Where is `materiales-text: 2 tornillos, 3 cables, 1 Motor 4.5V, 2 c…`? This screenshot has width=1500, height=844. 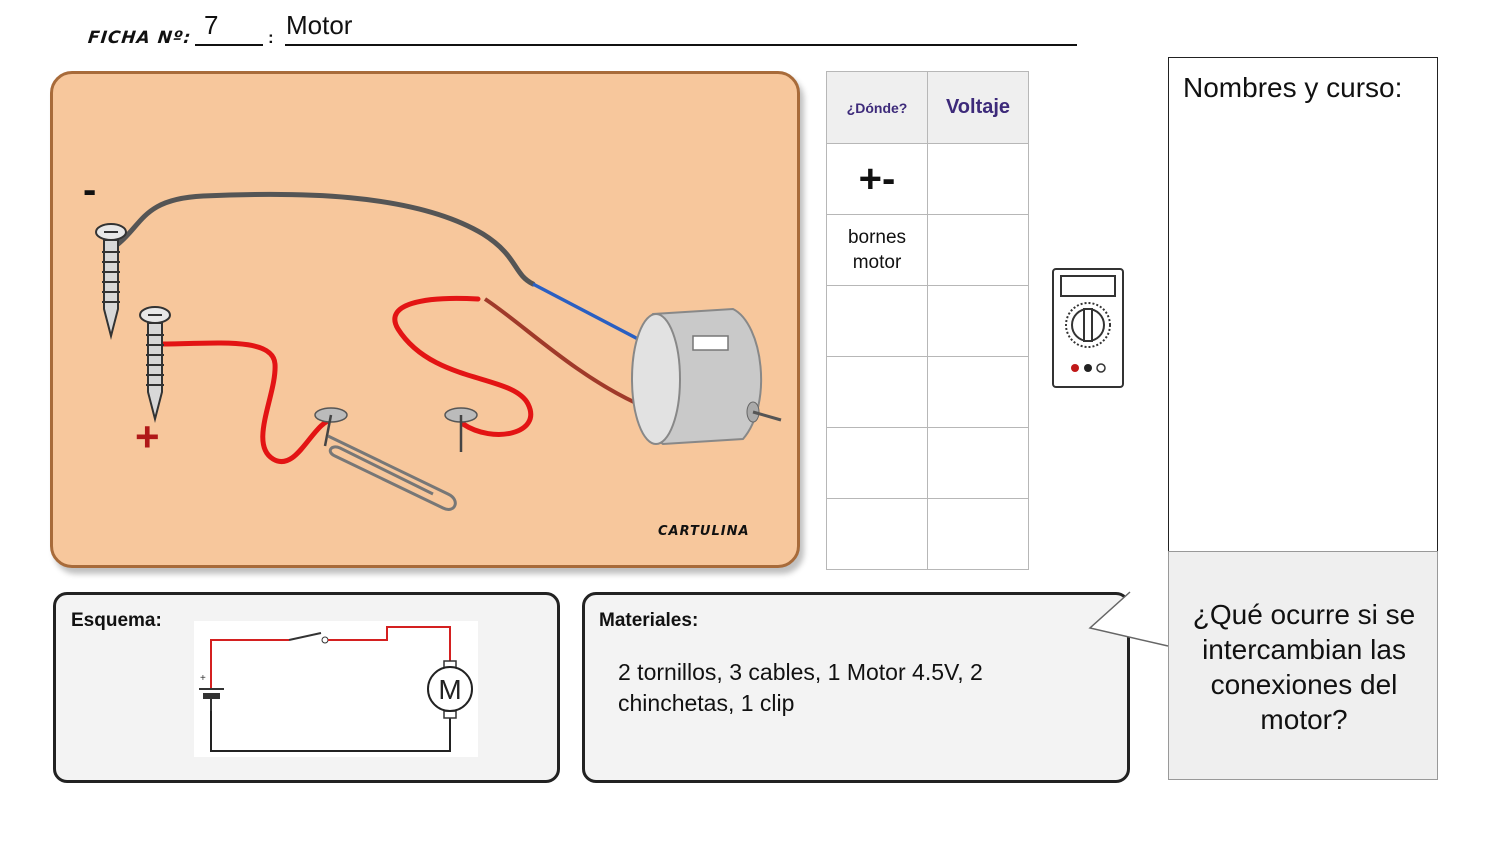
materiales-text: 2 tornillos, 3 cables, 1 Motor 4.5V, 2 c… is located at coordinates (800, 687).